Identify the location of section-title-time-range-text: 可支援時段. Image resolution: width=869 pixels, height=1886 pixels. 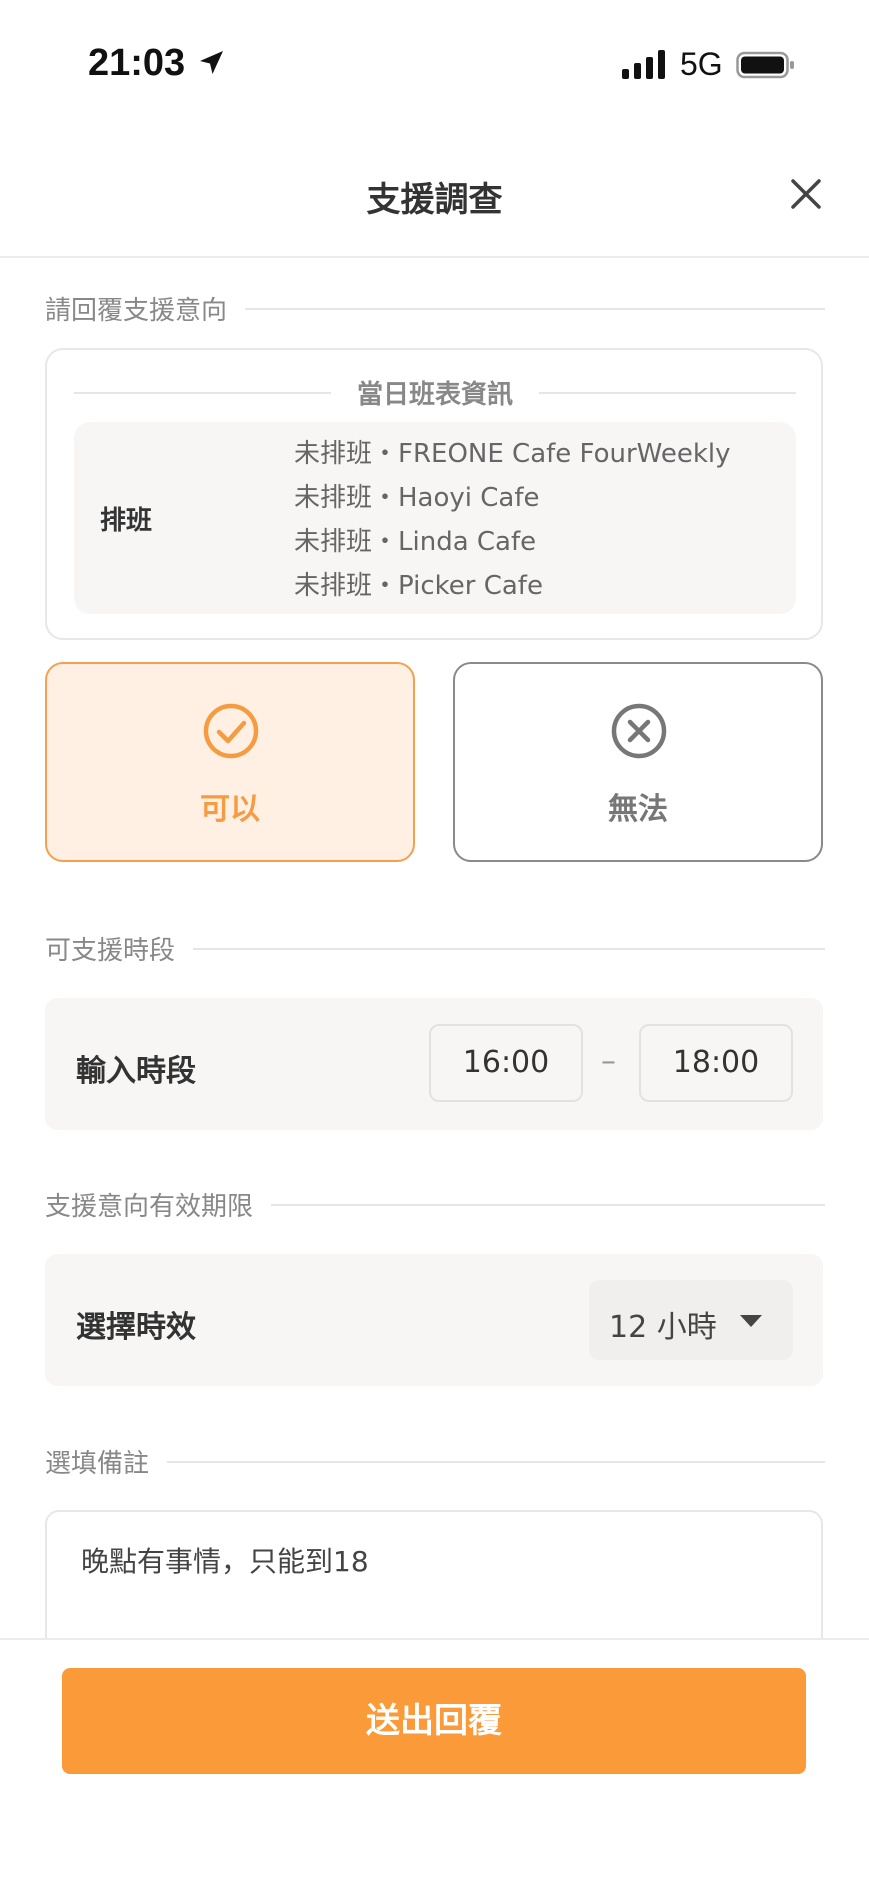
(110, 951).